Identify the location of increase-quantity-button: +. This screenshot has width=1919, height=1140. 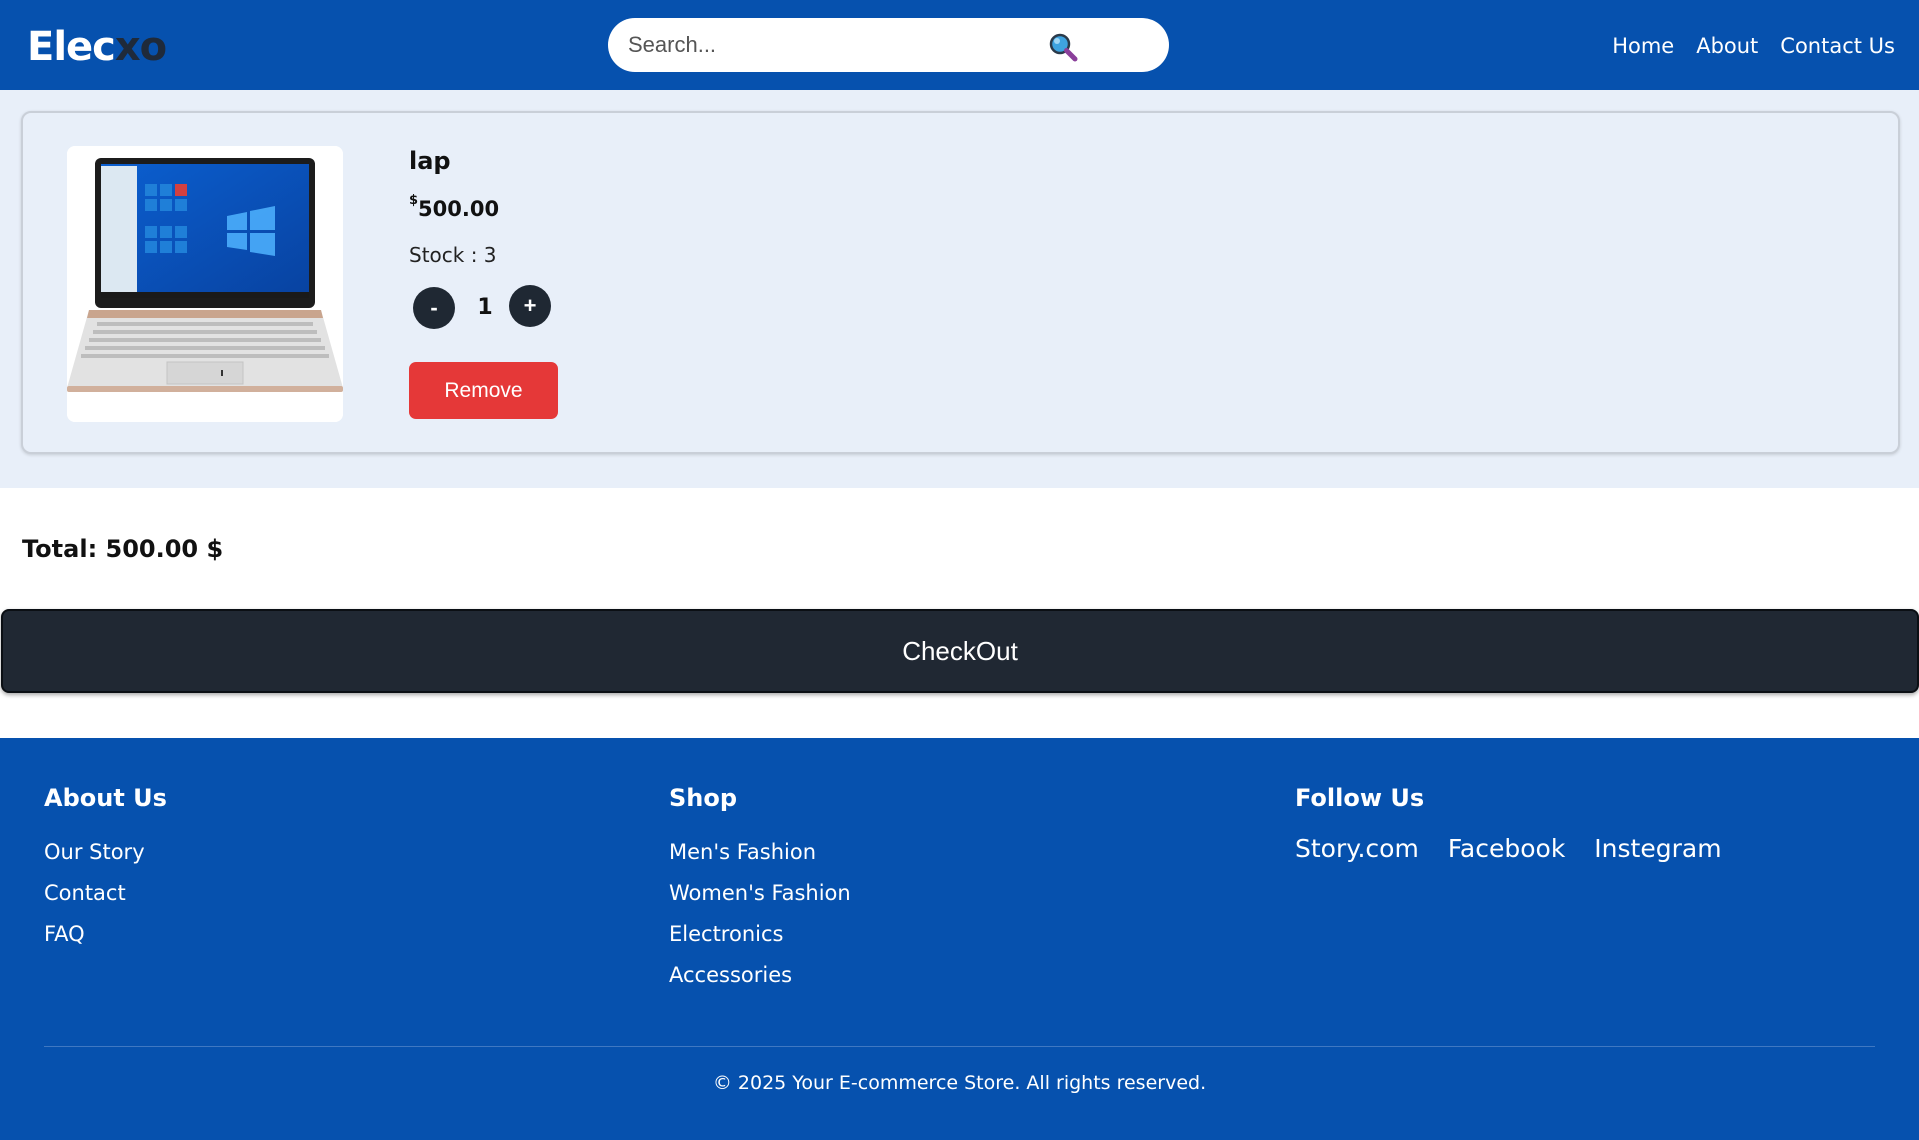
(530, 306).